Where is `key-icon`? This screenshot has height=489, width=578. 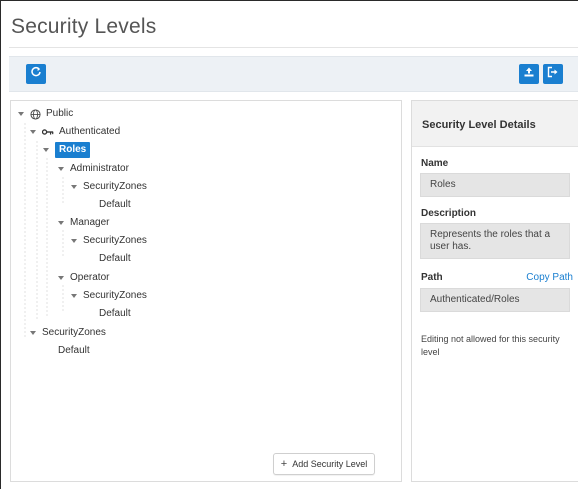
key-icon is located at coordinates (48, 132).